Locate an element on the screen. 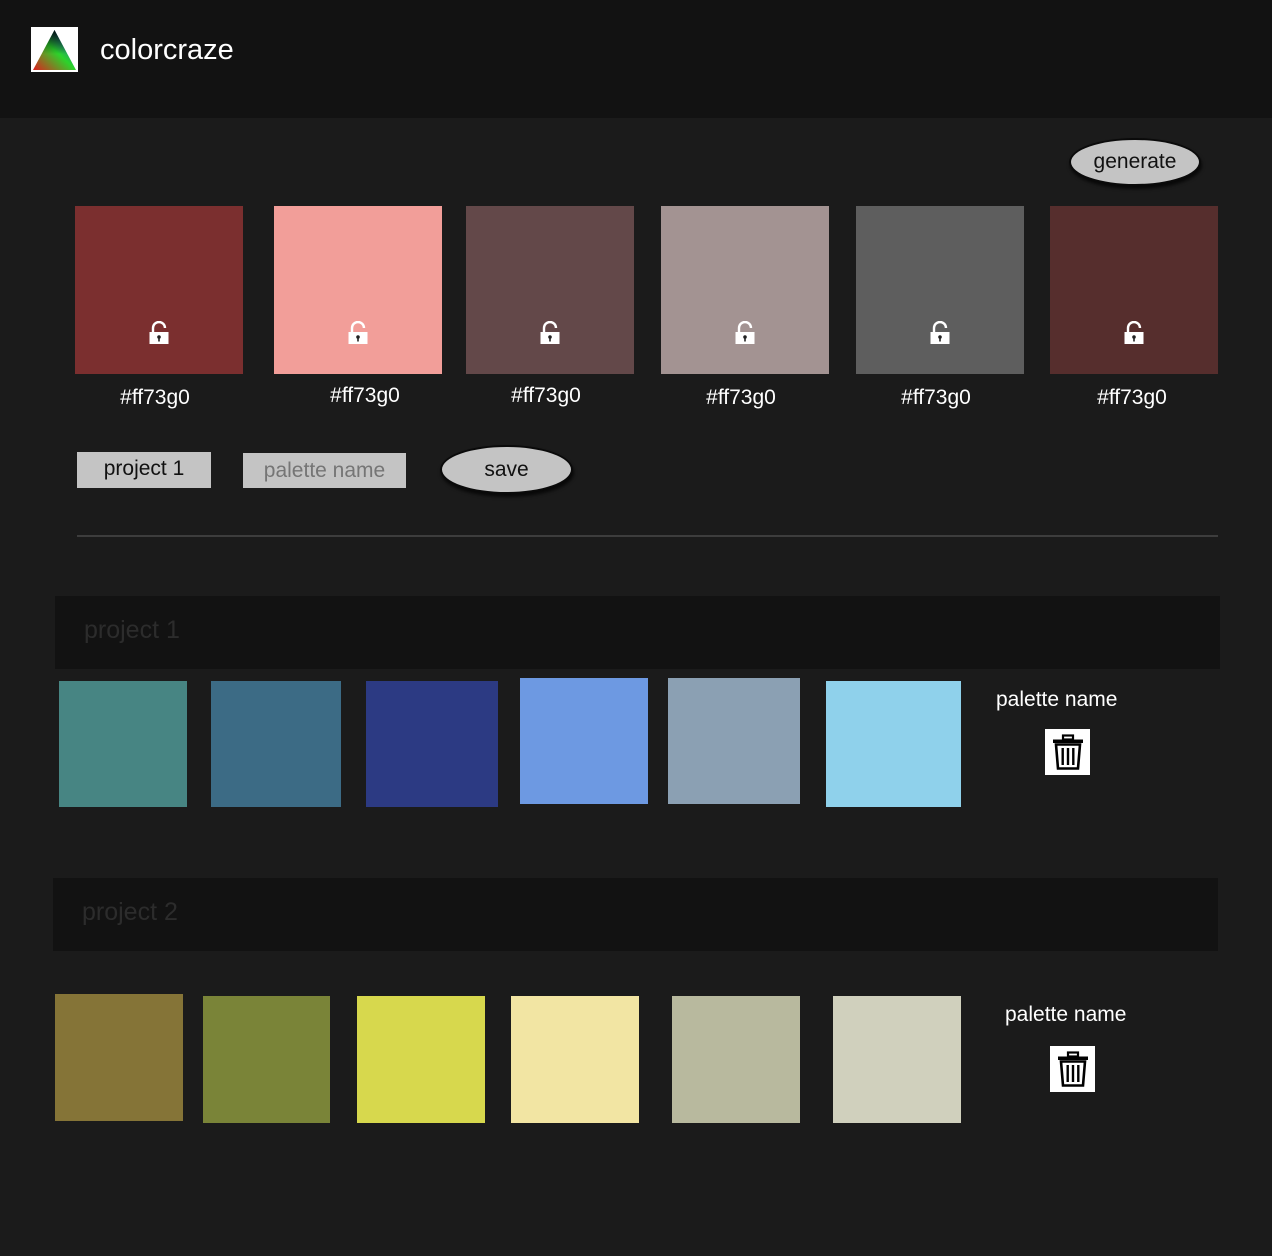  divider is located at coordinates (647, 536).